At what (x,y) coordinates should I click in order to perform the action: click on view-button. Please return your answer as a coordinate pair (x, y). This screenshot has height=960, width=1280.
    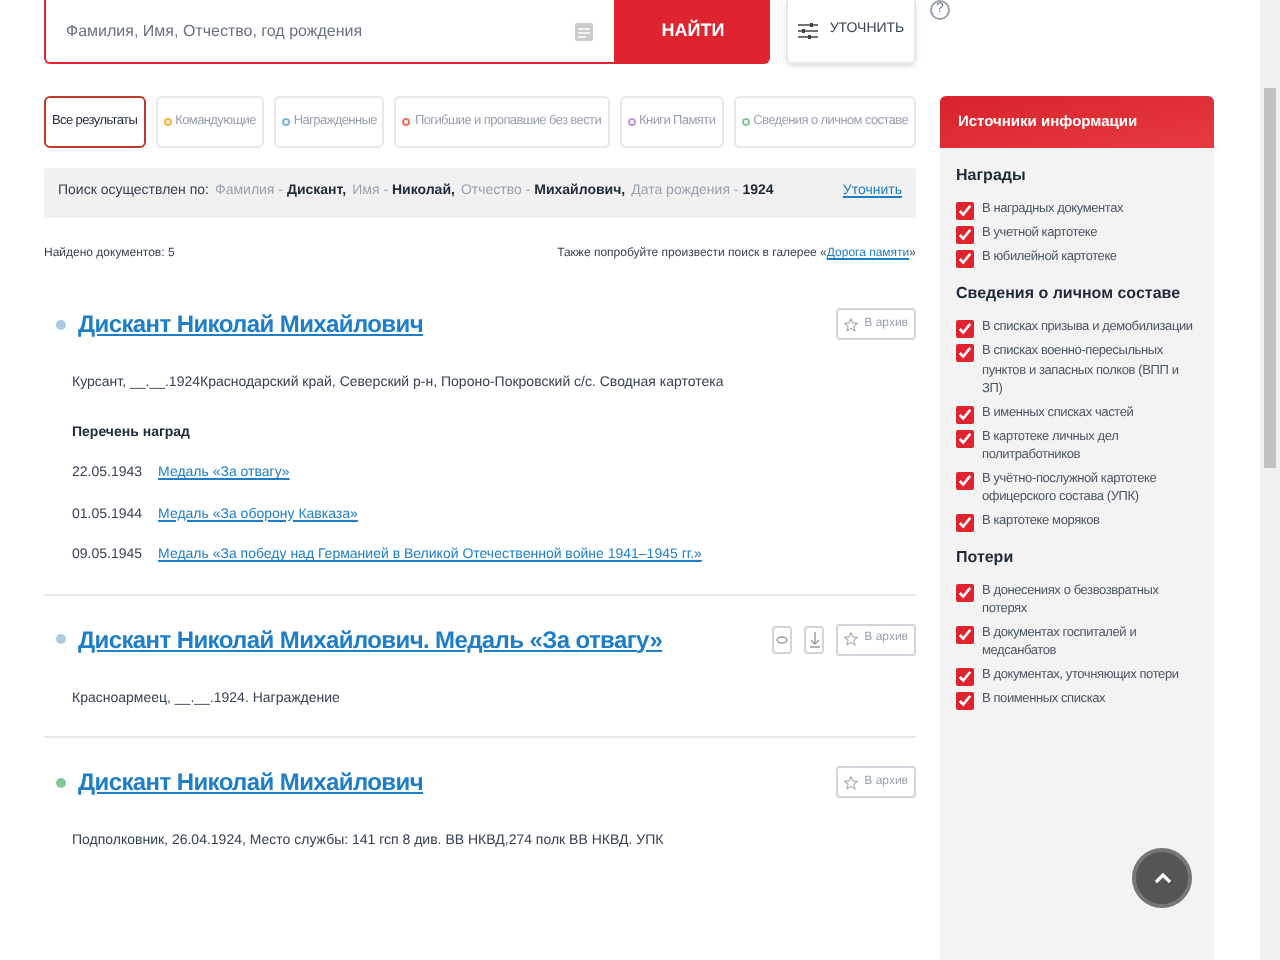
    Looking at the image, I should click on (782, 639).